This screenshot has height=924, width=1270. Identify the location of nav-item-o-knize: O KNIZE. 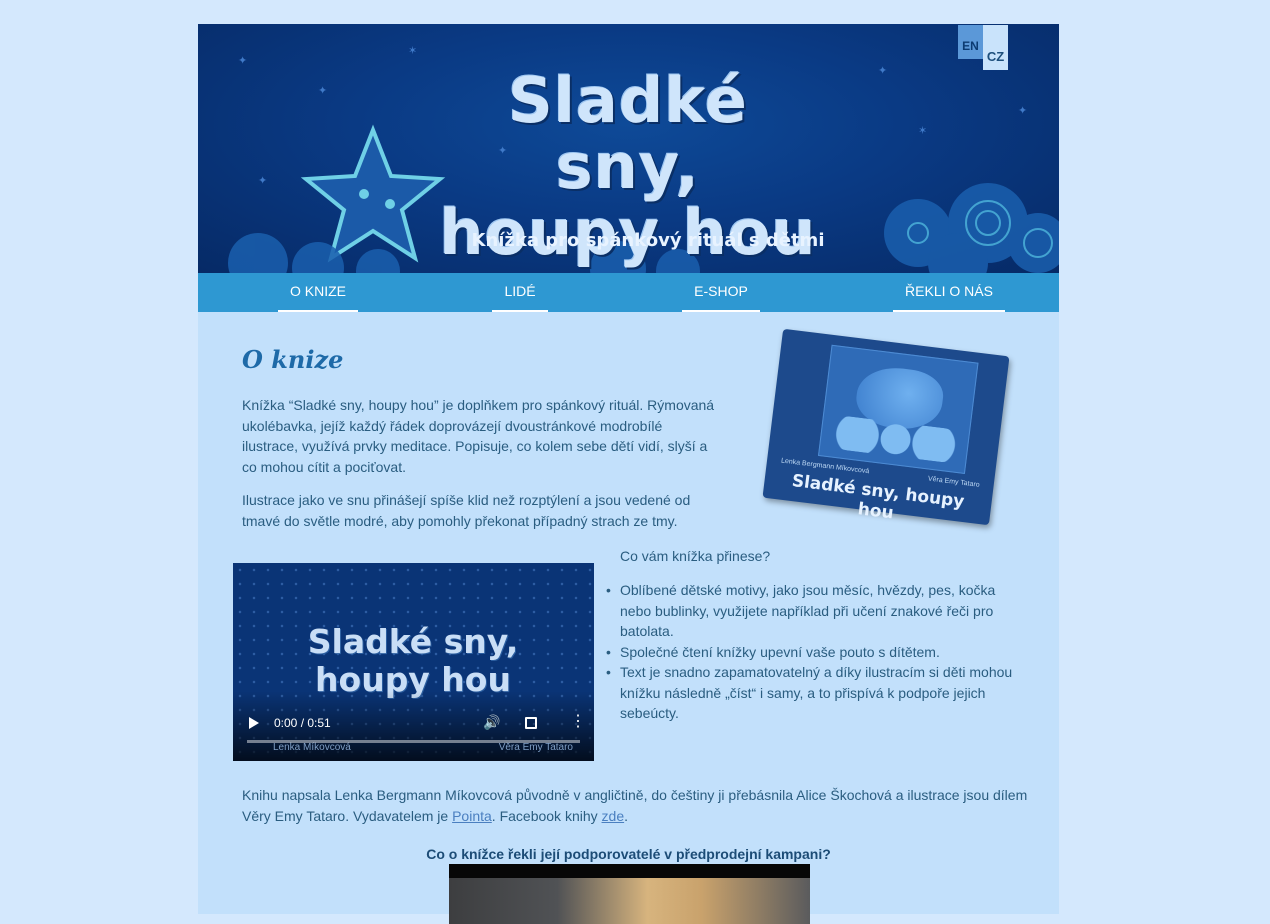
(318, 292).